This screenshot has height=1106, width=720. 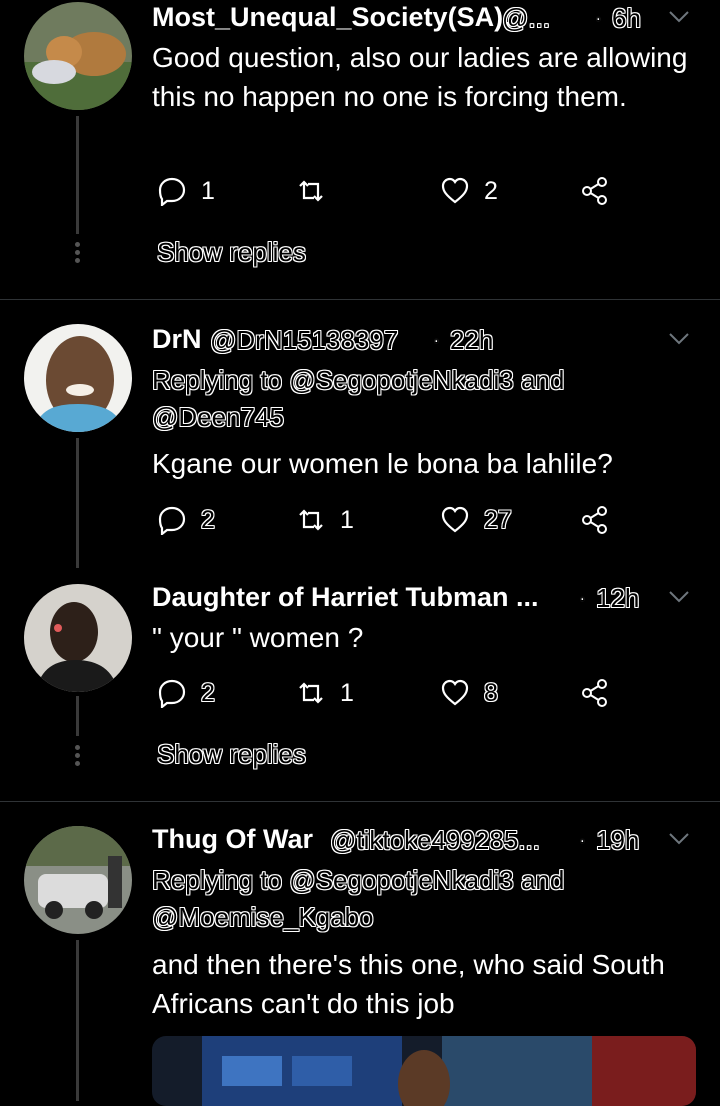 What do you see at coordinates (208, 190) in the screenshot?
I see `reply-count: 1` at bounding box center [208, 190].